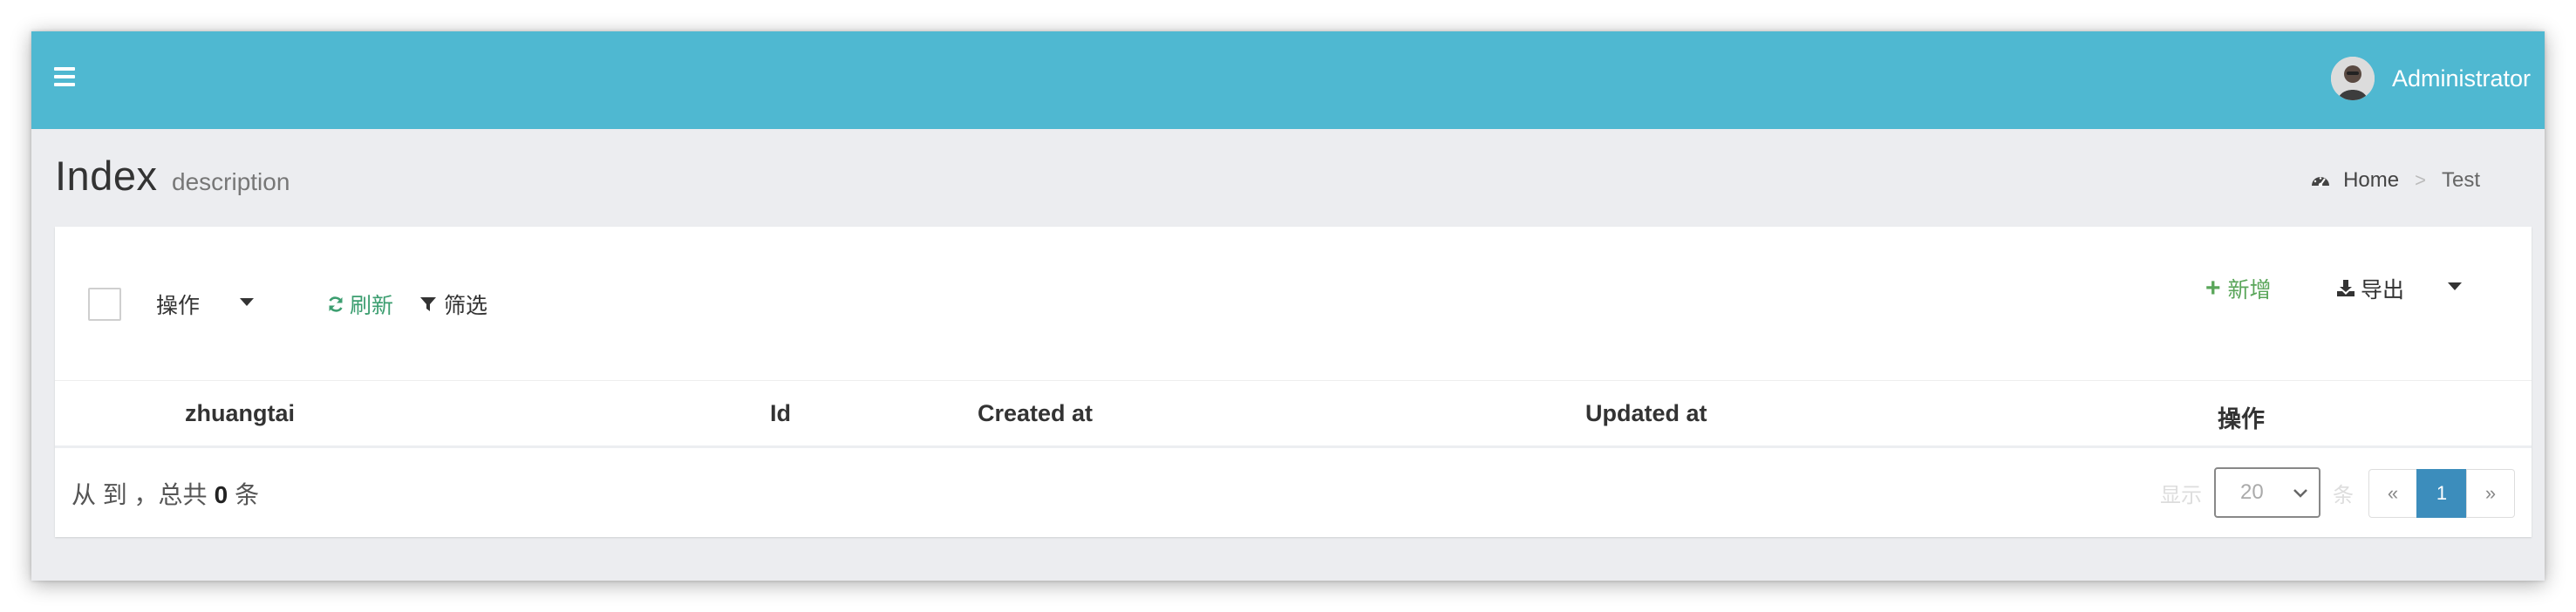  I want to click on filter-button: 筛选, so click(453, 304).